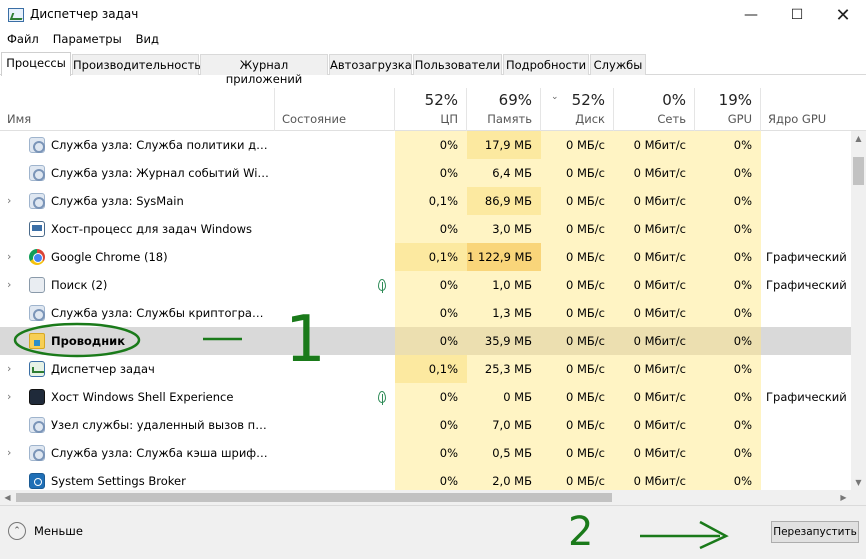 The height and width of the screenshot is (559, 866). Describe the element at coordinates (370, 64) in the screenshot. I see `tab-startup: Автозагрузка` at that location.